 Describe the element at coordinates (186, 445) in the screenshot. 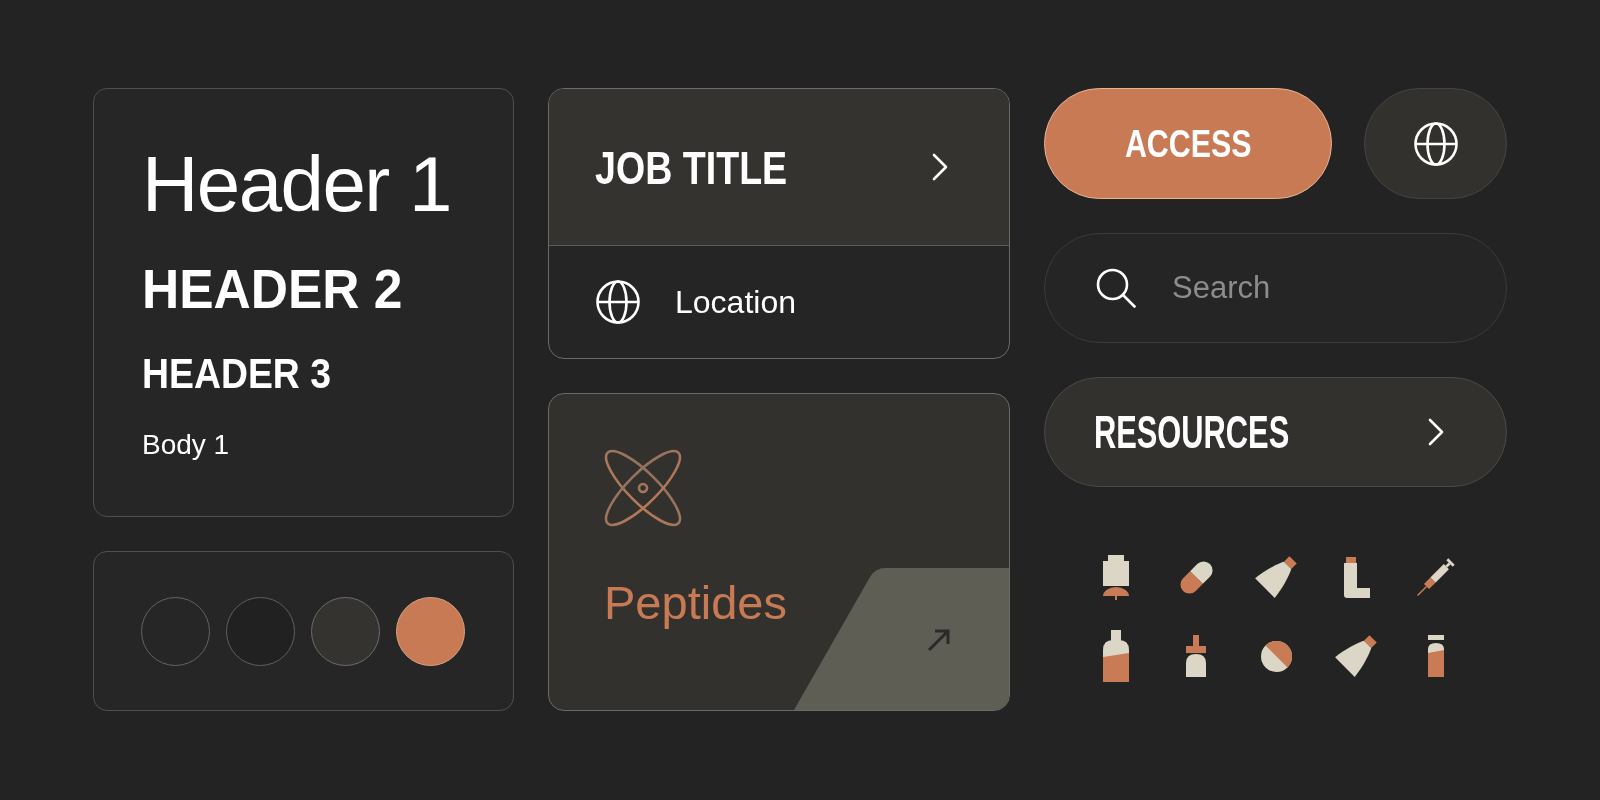

I see `body-text: Body 1` at that location.